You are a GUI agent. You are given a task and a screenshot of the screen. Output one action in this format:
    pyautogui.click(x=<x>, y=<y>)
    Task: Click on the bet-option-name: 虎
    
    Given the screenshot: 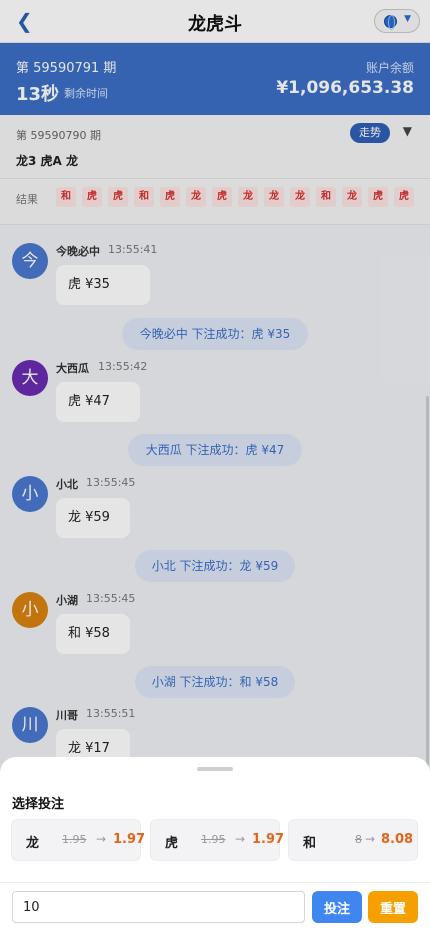 What is the action you would take?
    pyautogui.click(x=172, y=843)
    